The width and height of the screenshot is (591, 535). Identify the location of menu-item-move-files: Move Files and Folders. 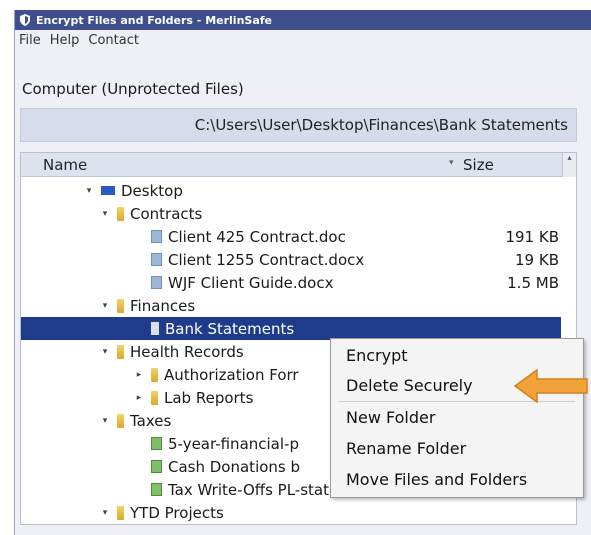
(457, 479).